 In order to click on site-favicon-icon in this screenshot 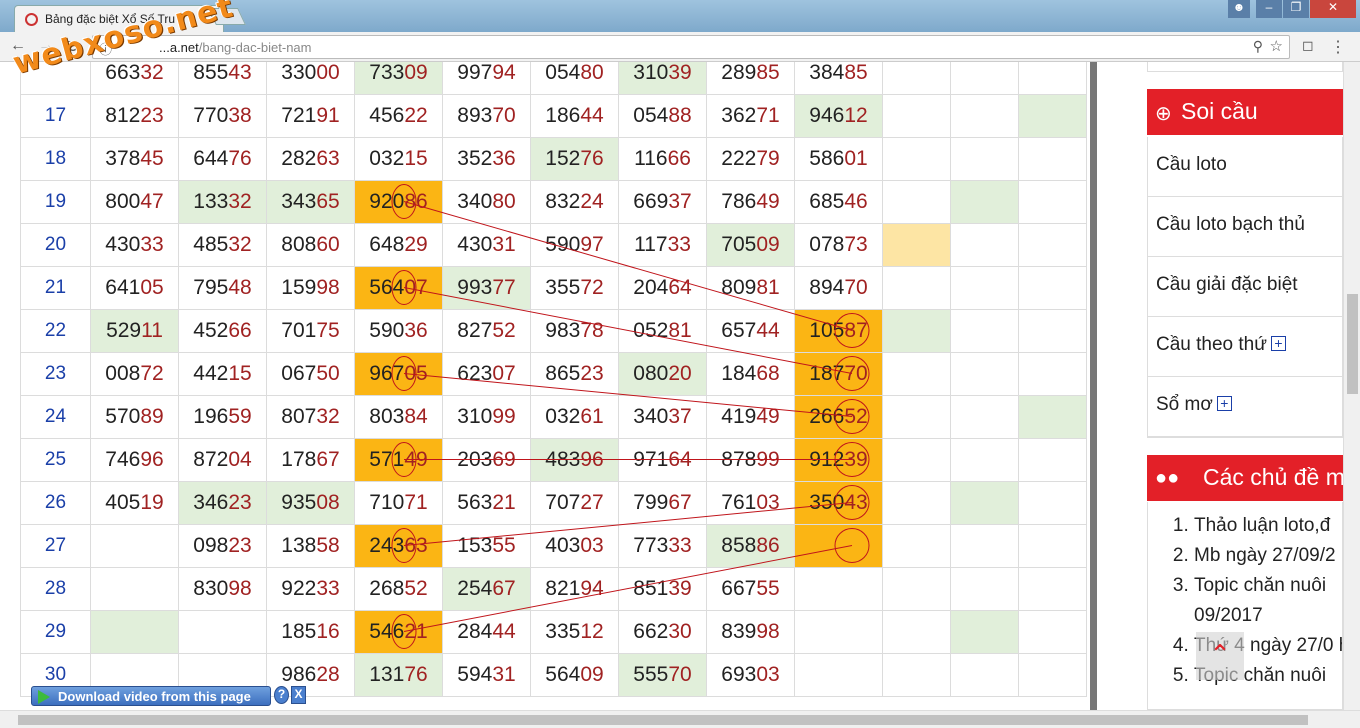, I will do `click(31, 19)`.